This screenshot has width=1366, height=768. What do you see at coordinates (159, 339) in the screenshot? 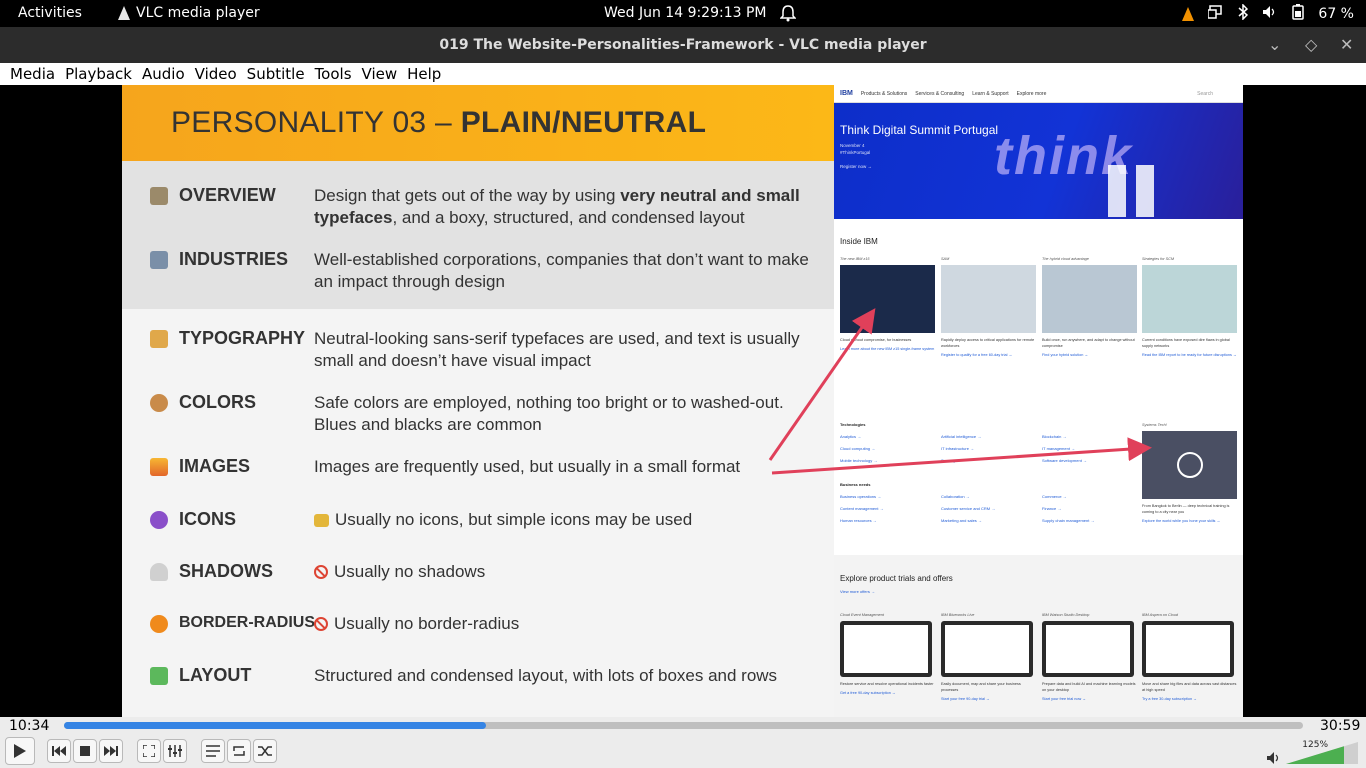
I see `writing-hand-icon` at bounding box center [159, 339].